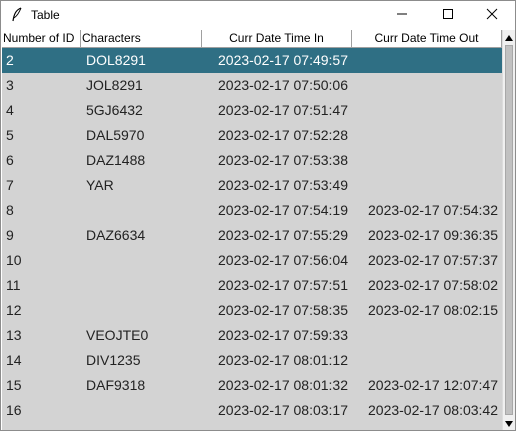 This screenshot has height=432, width=516. Describe the element at coordinates (433, 260) in the screenshot. I see `cell-time-out: 2023-02-17 07:57:37` at that location.